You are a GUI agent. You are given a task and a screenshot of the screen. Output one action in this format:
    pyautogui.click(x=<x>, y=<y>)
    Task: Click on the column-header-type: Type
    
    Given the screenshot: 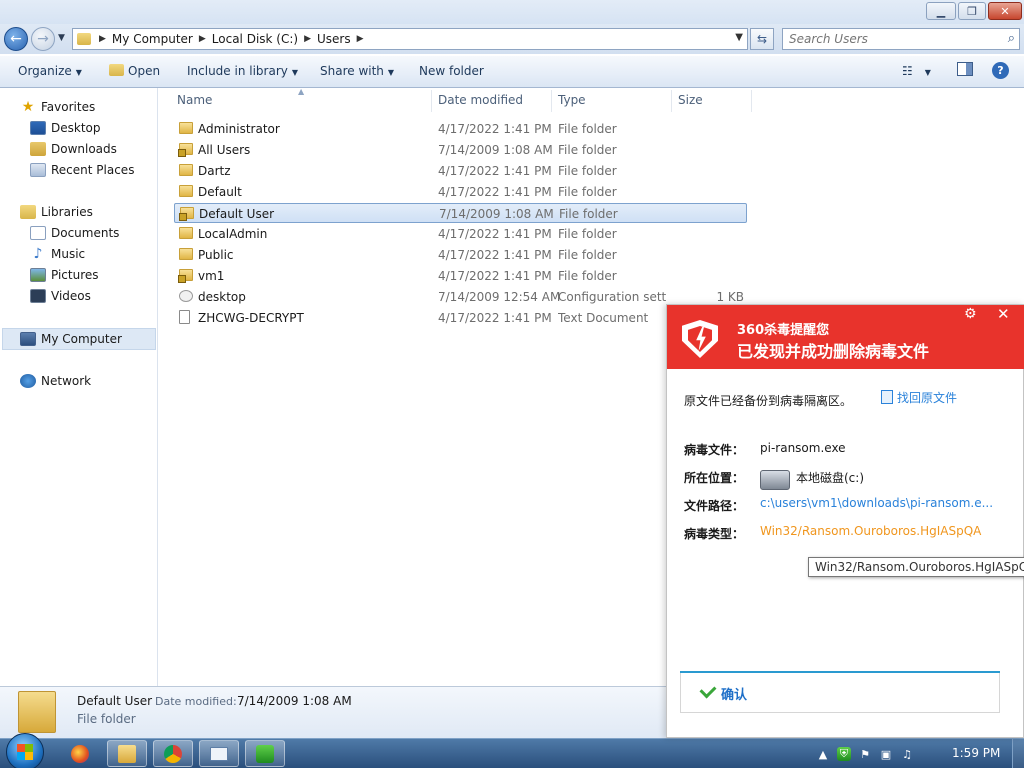 What is the action you would take?
    pyautogui.click(x=572, y=100)
    